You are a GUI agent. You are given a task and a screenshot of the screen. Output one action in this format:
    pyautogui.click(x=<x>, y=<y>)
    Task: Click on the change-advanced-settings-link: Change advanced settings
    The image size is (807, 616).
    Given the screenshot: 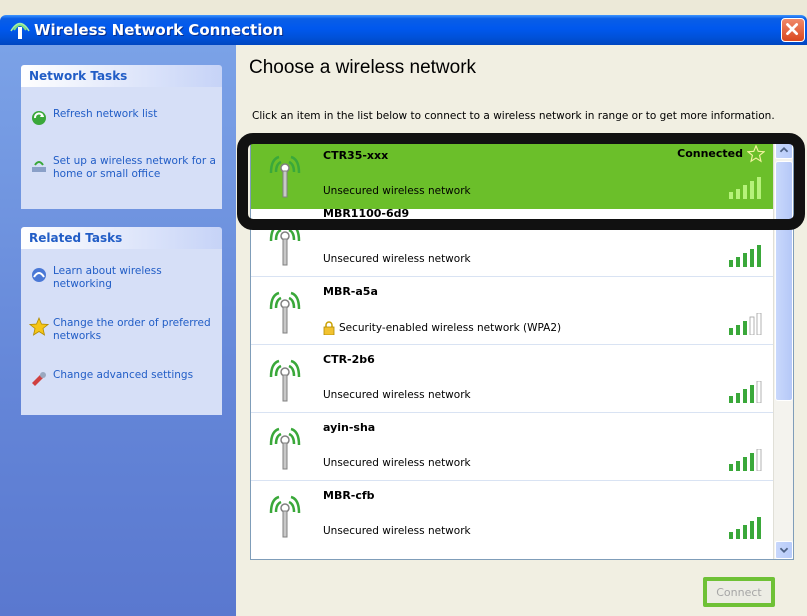 What is the action you would take?
    pyautogui.click(x=124, y=379)
    